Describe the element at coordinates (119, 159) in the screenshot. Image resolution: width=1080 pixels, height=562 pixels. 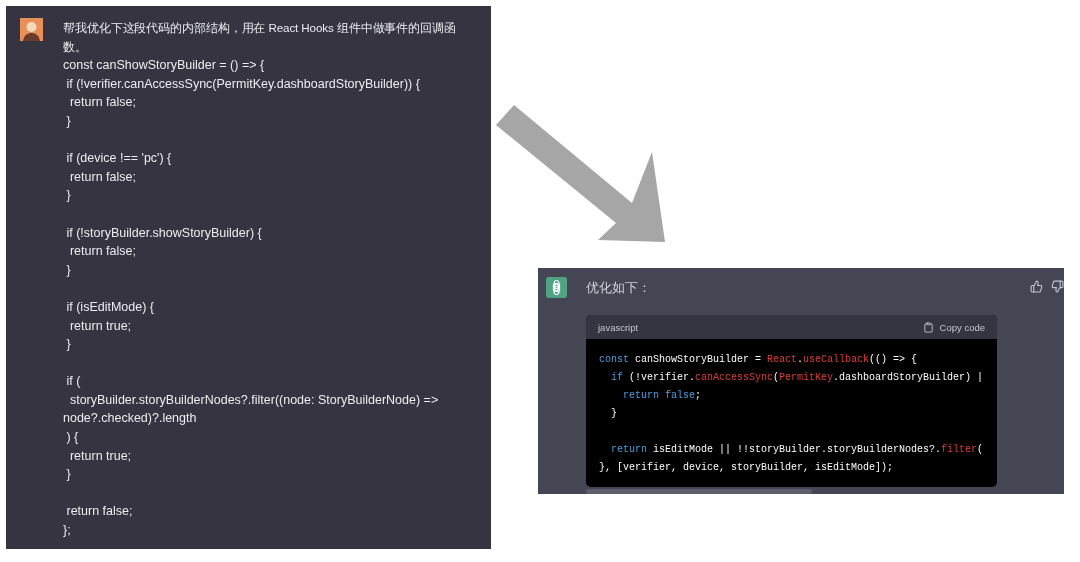
I see `code-line: if (device !== 'pc') {` at that location.